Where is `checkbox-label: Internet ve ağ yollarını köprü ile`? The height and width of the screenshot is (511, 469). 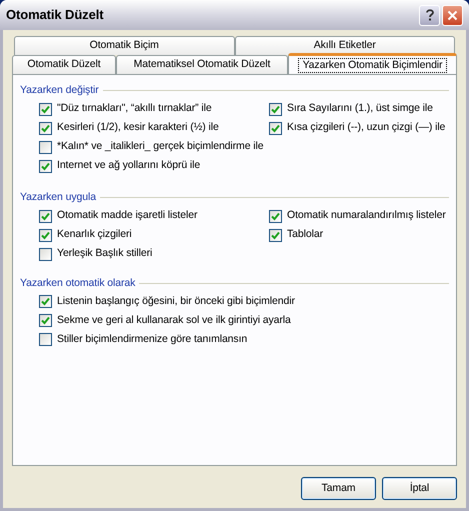 checkbox-label: Internet ve ağ yollarını köprü ile is located at coordinates (128, 166).